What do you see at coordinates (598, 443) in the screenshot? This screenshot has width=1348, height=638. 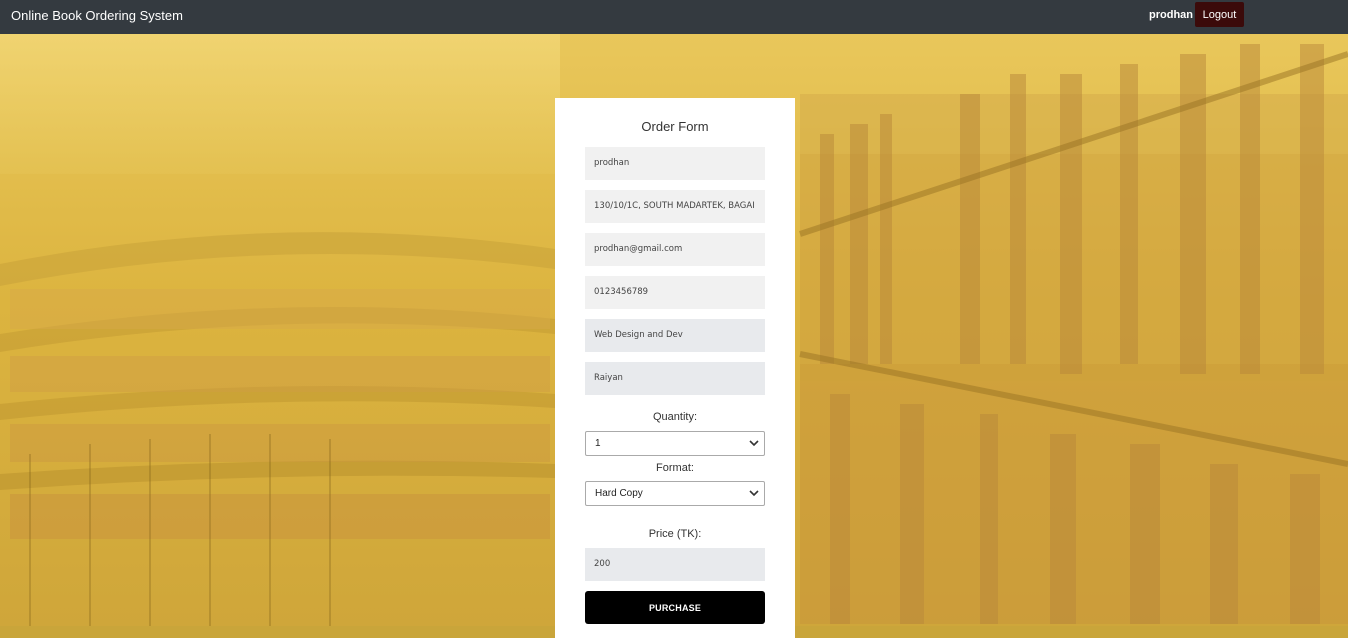 I see `quantity-value: 1` at bounding box center [598, 443].